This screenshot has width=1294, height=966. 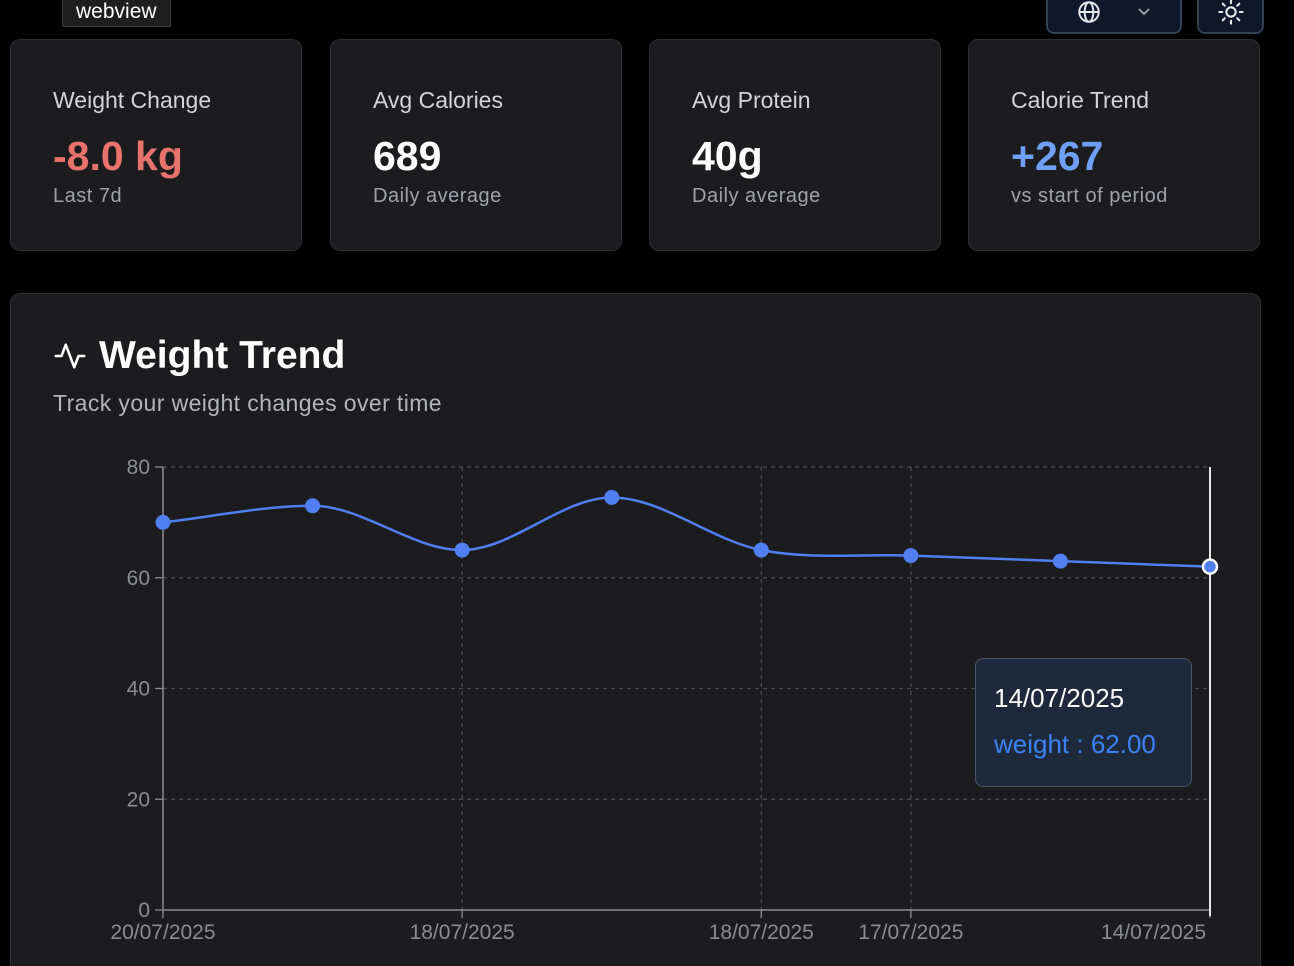 I want to click on y-tick-label: 0, so click(x=144, y=910).